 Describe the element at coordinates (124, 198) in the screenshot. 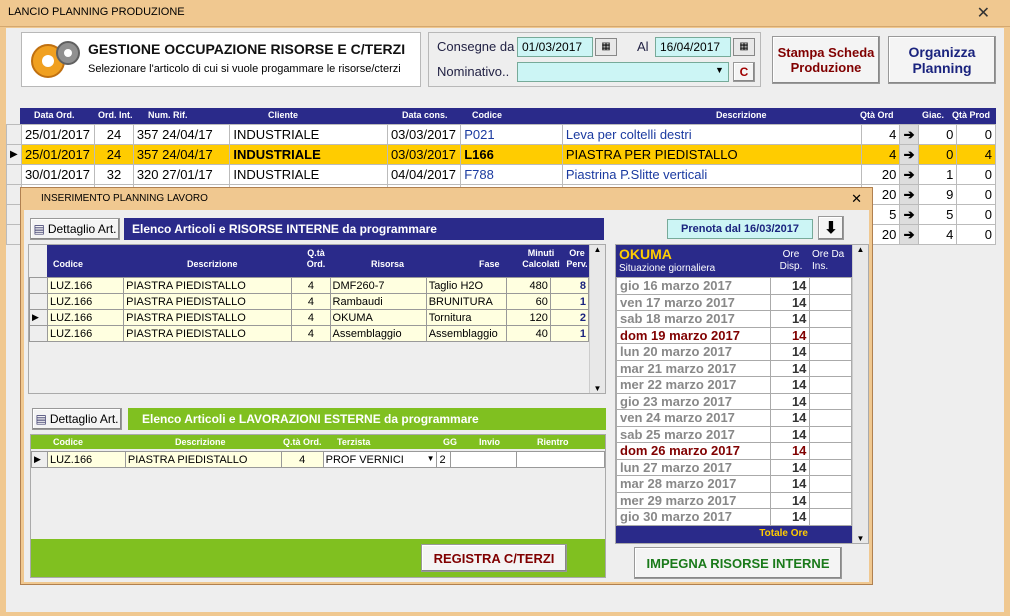

I see `popup-title: INSERIMENTO PLANNING LAVORO` at that location.